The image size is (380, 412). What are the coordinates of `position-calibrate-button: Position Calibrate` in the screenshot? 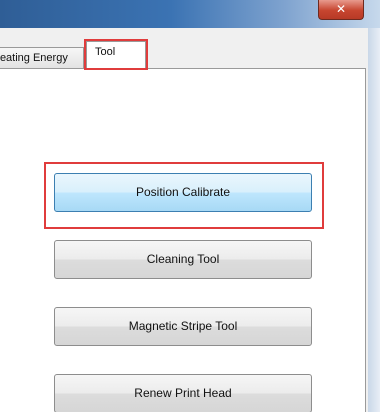 It's located at (183, 192).